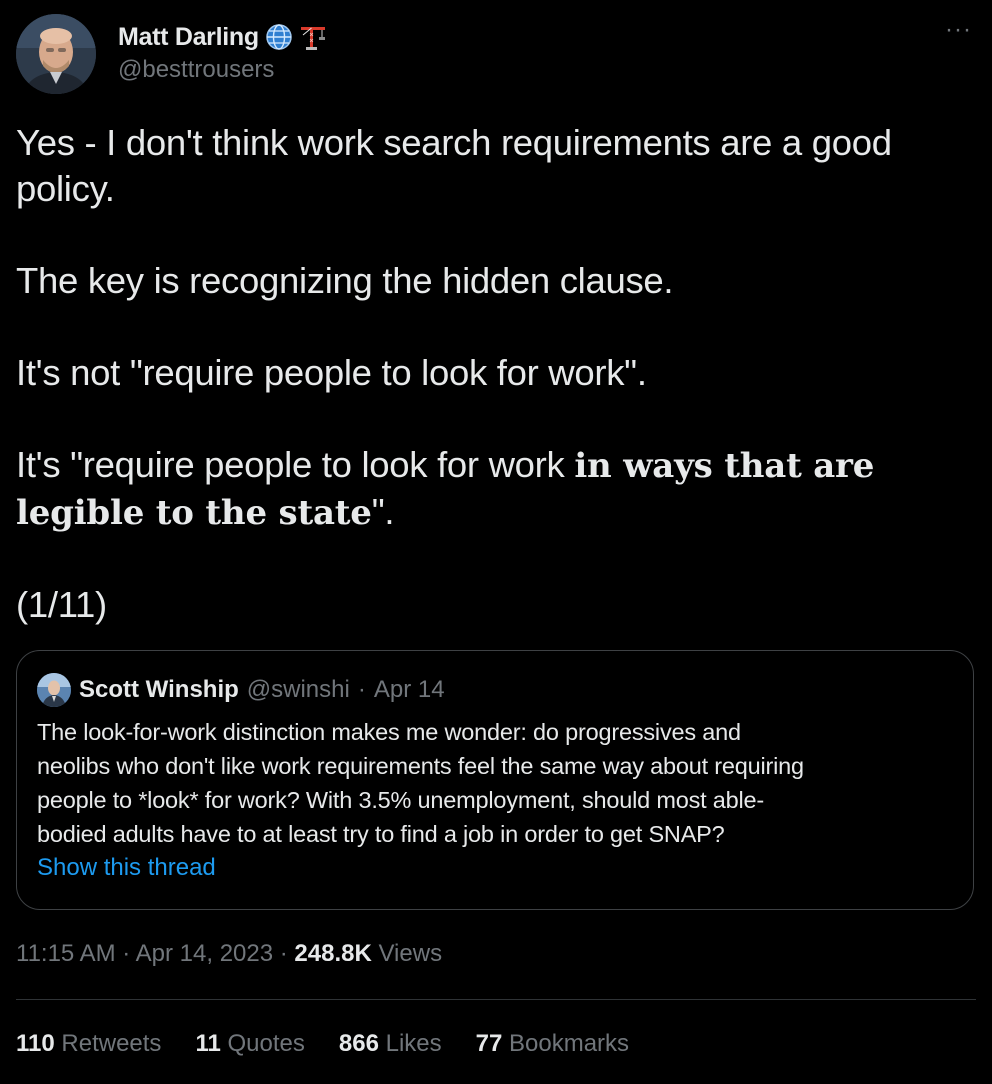 This screenshot has height=1084, width=992. I want to click on retweets-label: Retweets, so click(111, 1043).